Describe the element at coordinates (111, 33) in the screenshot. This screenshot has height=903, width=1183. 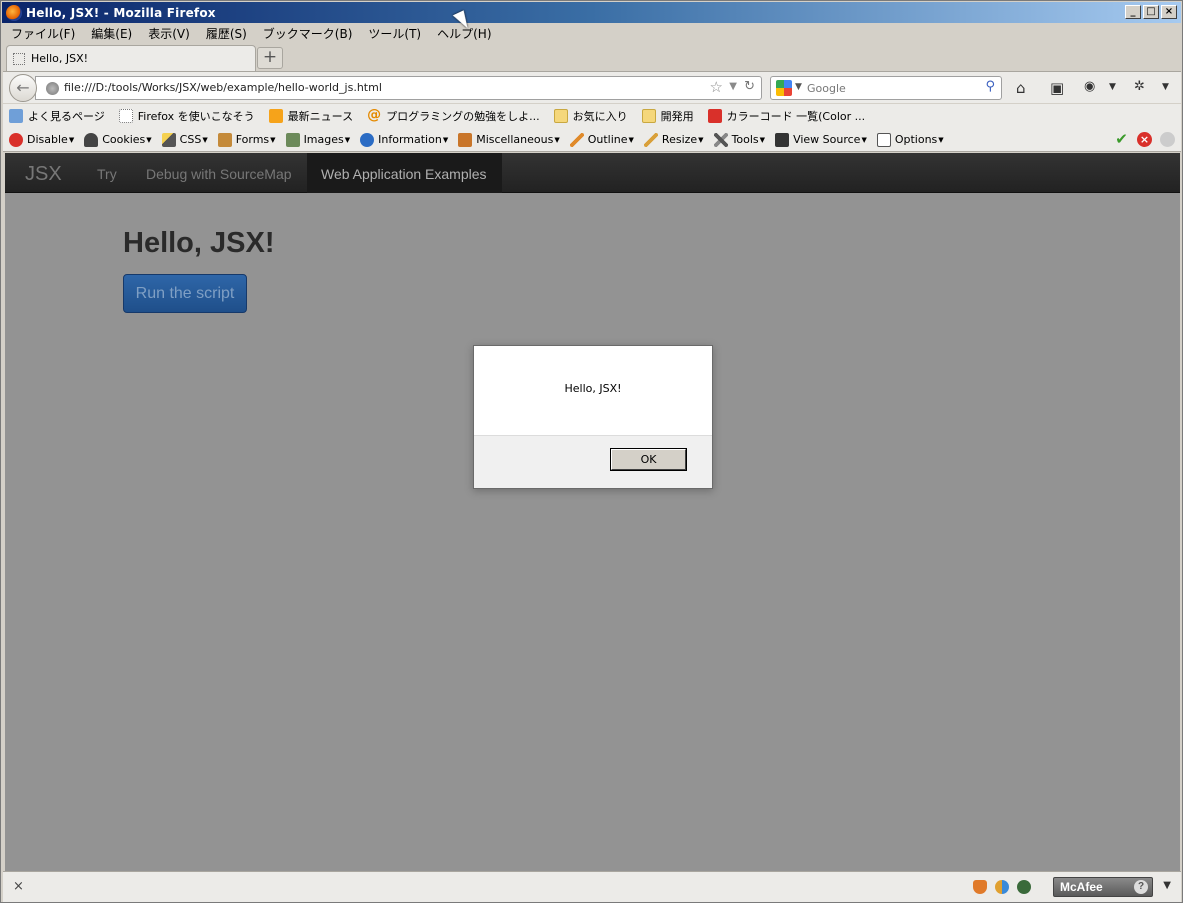
I see `menu-edit: 編集(E)` at that location.